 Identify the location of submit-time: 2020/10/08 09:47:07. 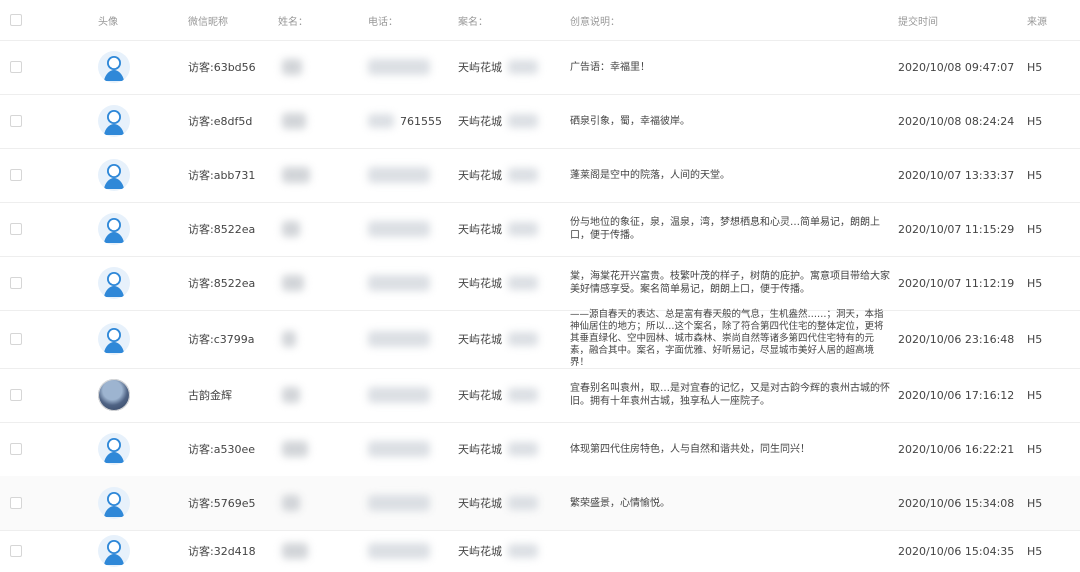
(956, 67).